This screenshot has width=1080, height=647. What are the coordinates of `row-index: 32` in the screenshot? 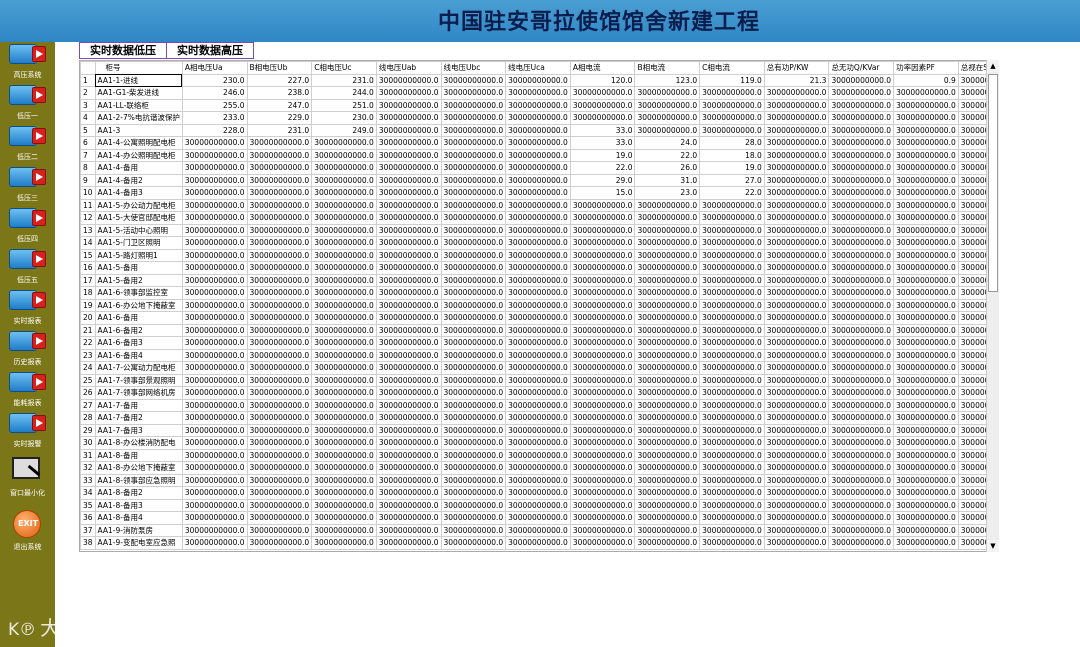 It's located at (88, 468).